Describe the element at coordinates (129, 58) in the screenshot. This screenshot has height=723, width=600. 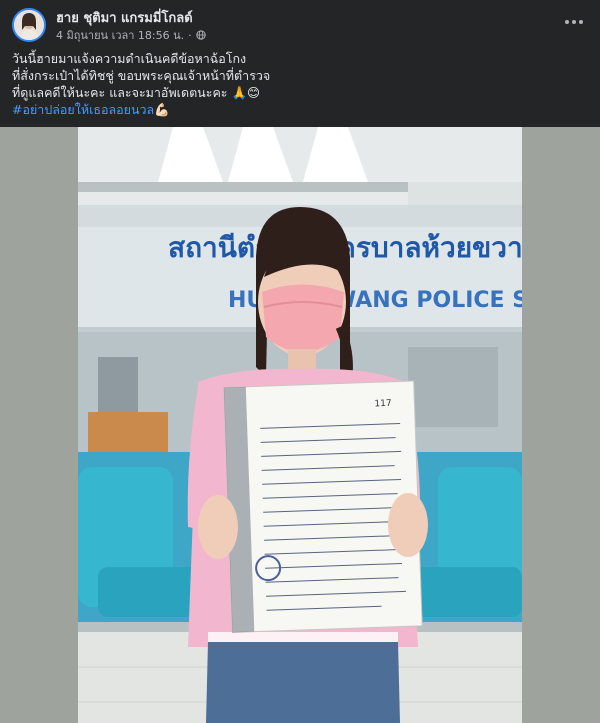
I see `post-text-line: วันนี้ฮายมาแจ้งความดำเนินคดีข้อหาฉ้อโกง` at that location.